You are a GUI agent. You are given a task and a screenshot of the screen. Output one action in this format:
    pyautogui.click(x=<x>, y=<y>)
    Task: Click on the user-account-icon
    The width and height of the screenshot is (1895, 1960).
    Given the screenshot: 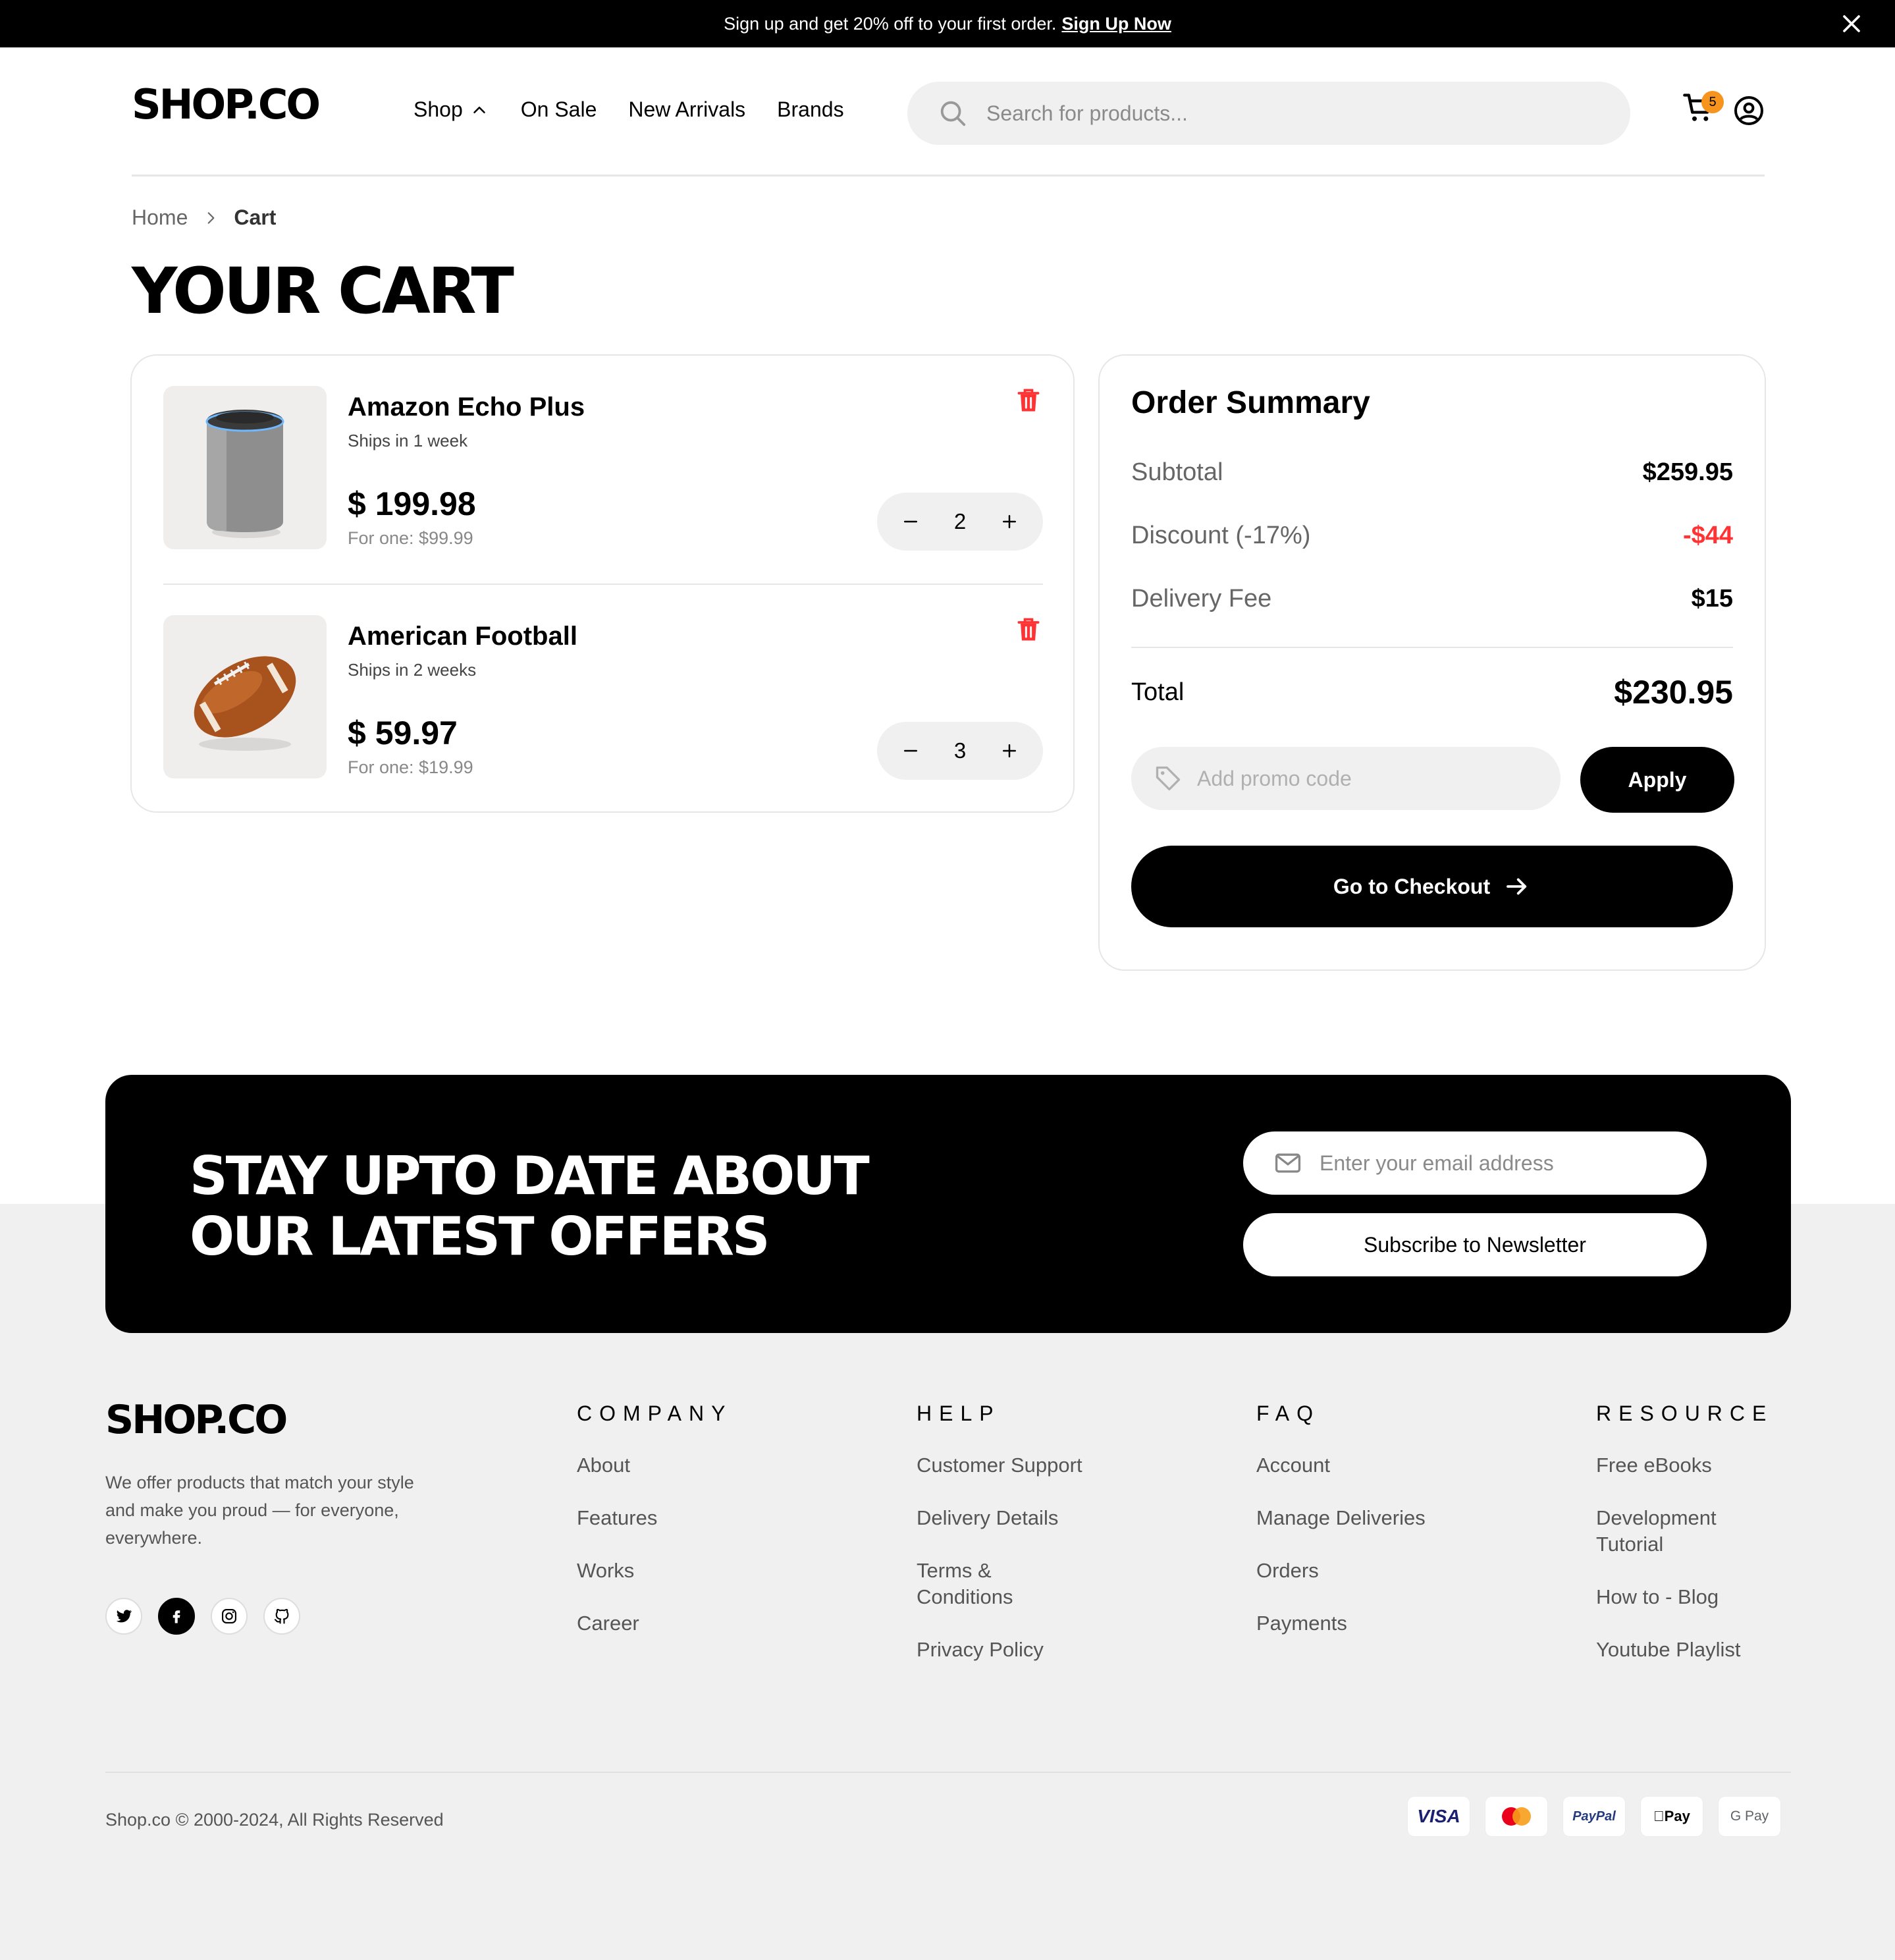 What is the action you would take?
    pyautogui.click(x=1749, y=110)
    